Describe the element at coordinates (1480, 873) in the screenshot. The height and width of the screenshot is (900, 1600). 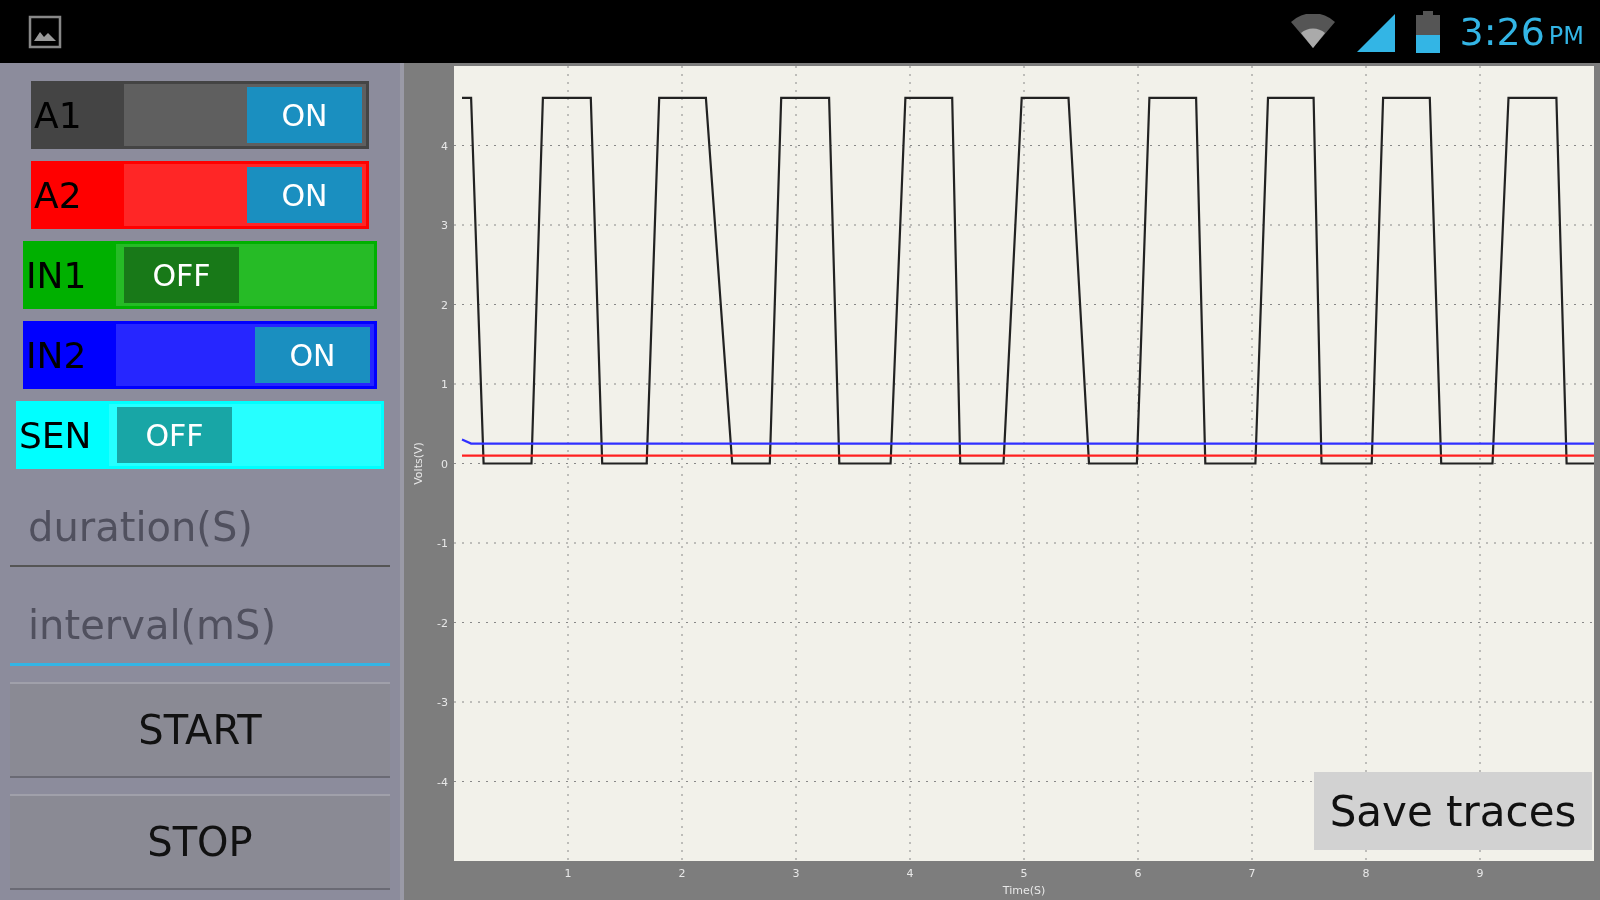
I see `x-tick-label: 9` at that location.